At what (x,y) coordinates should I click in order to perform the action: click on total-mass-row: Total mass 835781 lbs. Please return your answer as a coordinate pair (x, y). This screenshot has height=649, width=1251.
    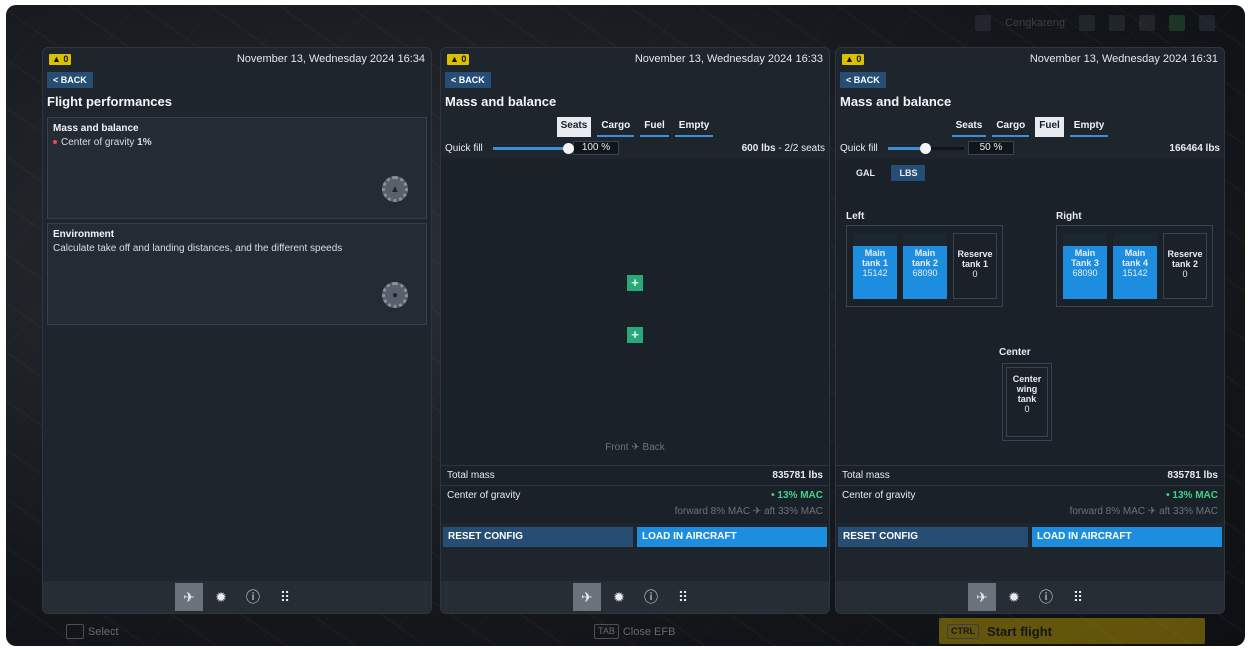
    Looking at the image, I should click on (635, 475).